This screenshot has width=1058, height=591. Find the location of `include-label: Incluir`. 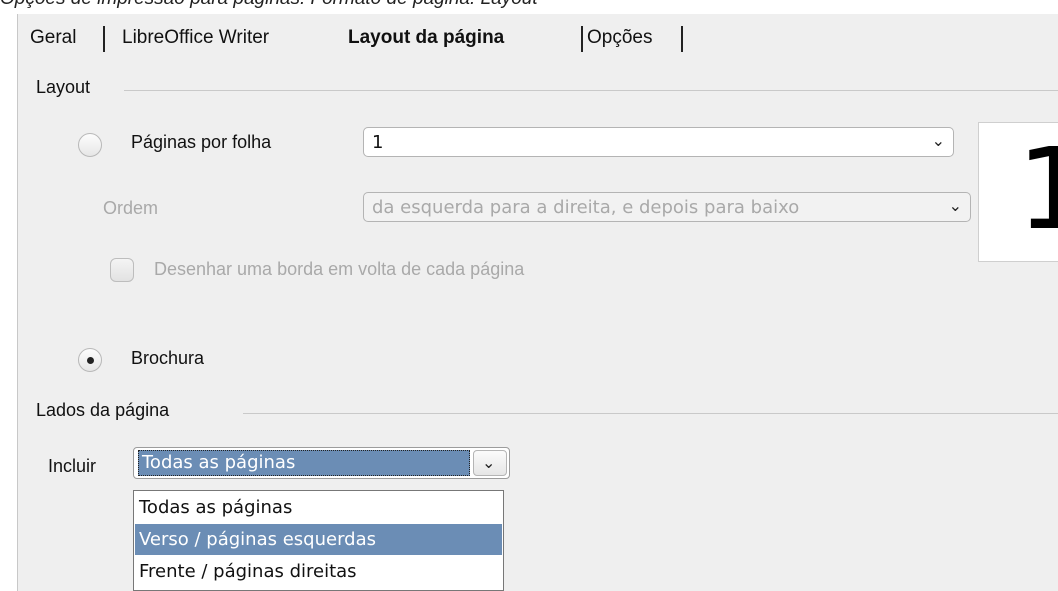

include-label: Incluir is located at coordinates (72, 466).